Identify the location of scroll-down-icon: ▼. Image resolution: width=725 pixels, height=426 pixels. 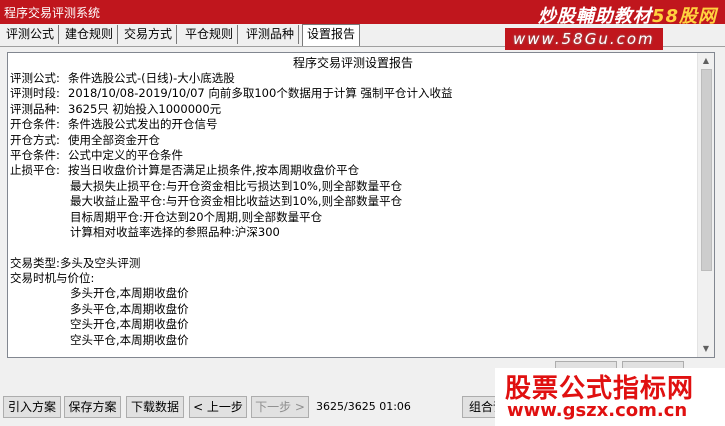
(706, 349).